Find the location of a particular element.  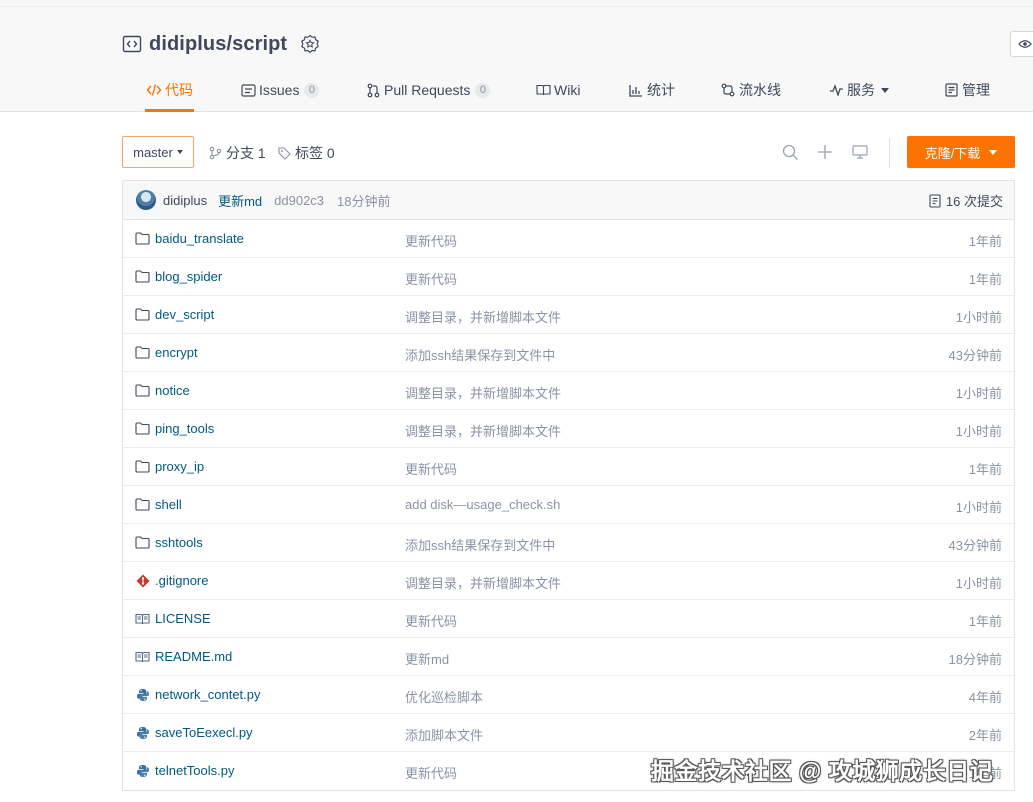

commit-author: didiplus is located at coordinates (185, 200).